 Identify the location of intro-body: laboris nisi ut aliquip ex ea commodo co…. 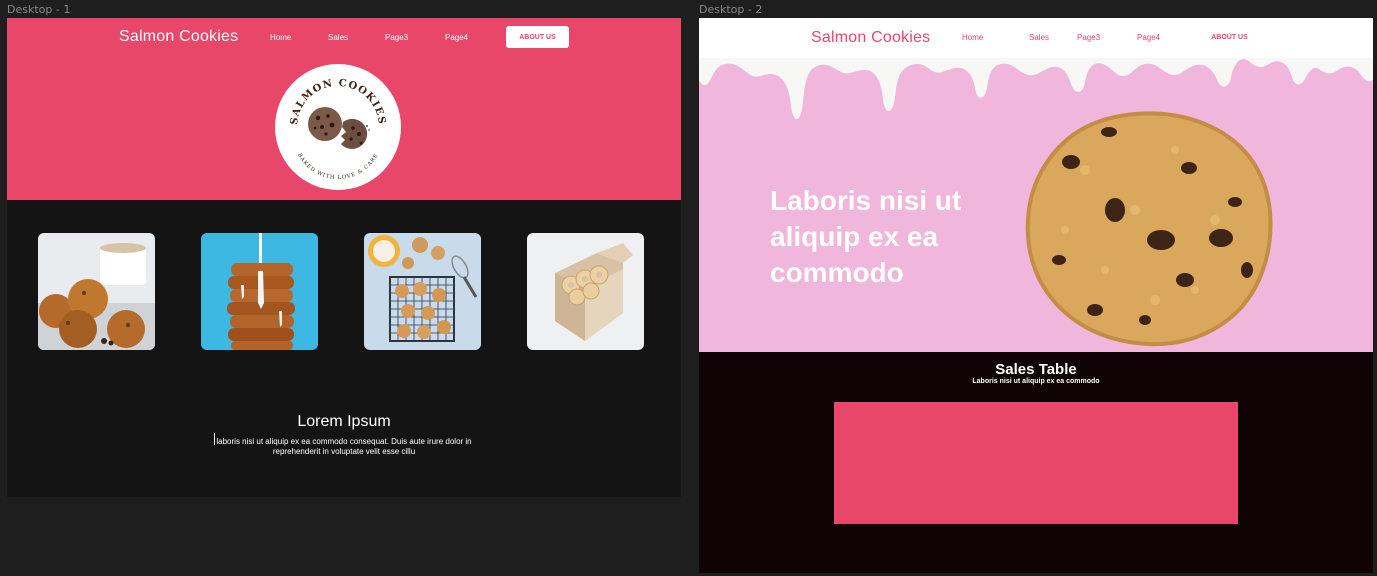
(344, 446).